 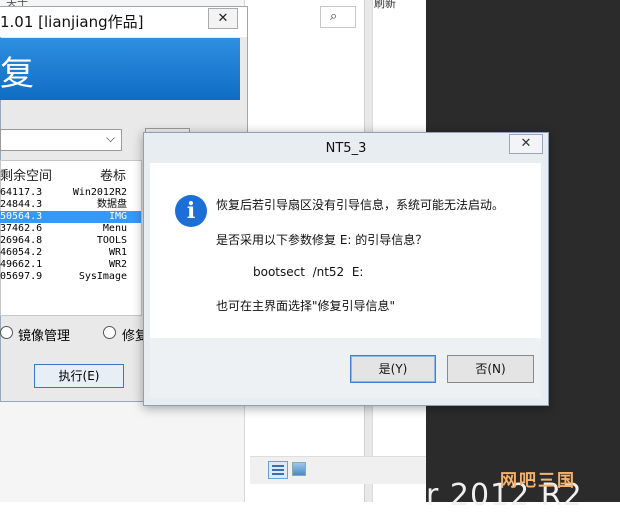 I want to click on volume-cell: WR1, so click(x=117, y=252).